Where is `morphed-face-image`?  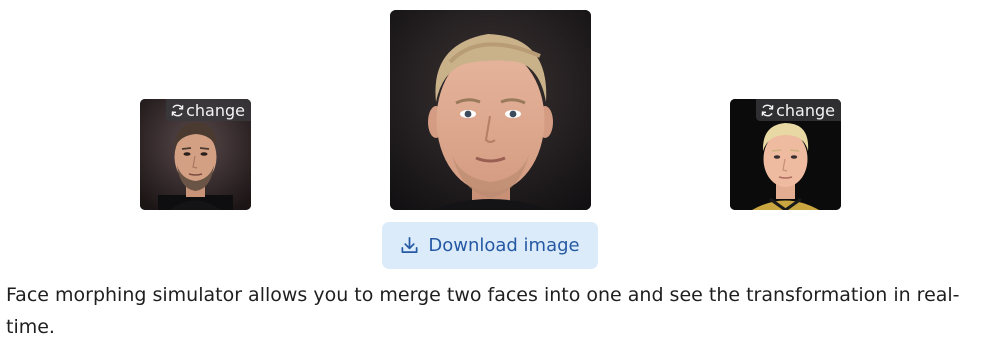 morphed-face-image is located at coordinates (490, 110).